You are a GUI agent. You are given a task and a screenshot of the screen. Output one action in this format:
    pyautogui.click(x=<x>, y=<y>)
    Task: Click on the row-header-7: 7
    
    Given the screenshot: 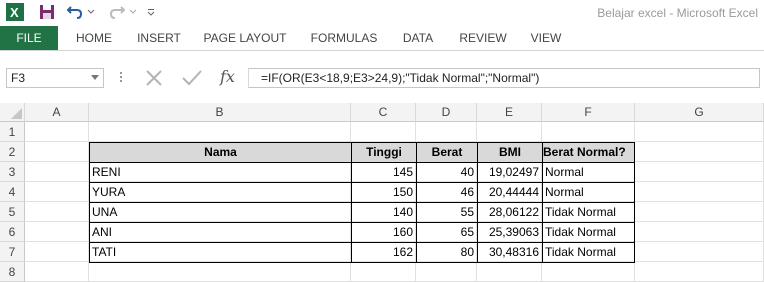 What is the action you would take?
    pyautogui.click(x=12, y=252)
    